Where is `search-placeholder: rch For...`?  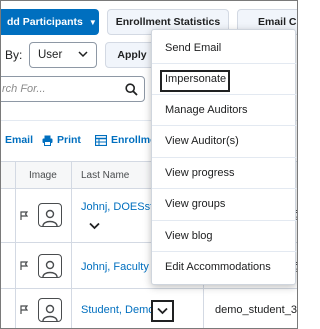 search-placeholder: rch For... is located at coordinates (24, 89).